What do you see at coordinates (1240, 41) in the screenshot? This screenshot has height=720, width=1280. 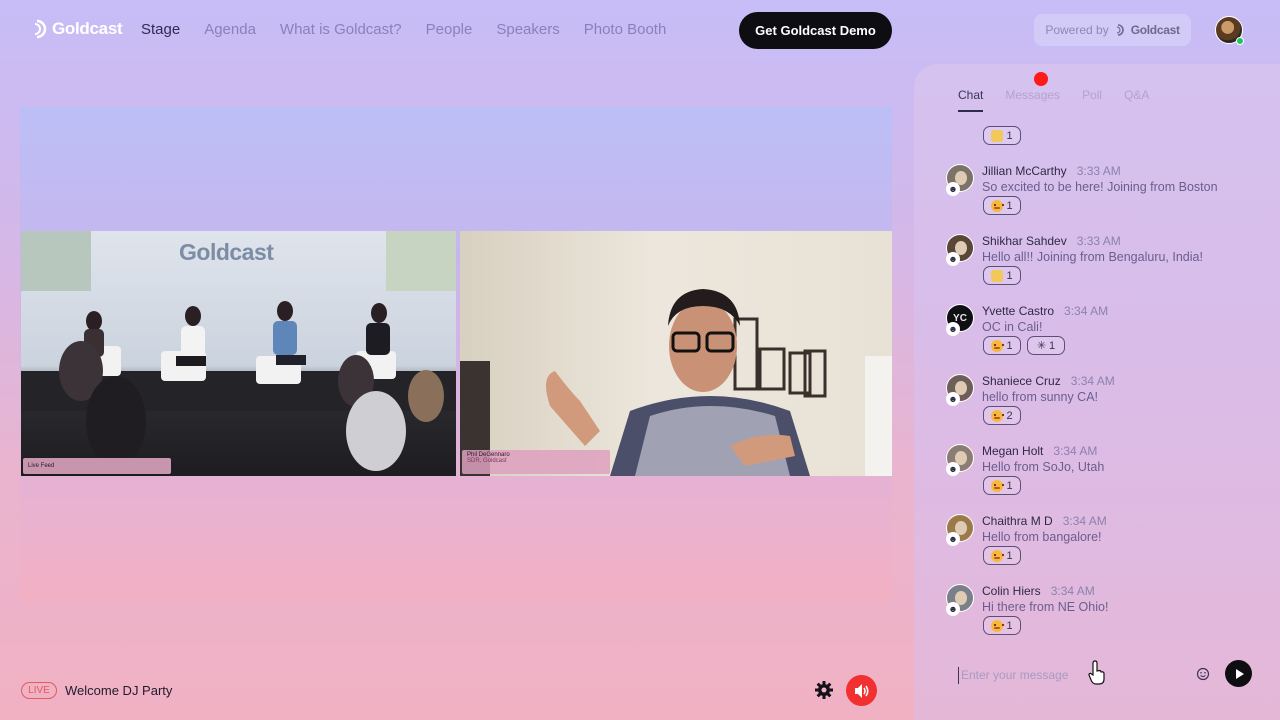 I see `online-status-indicator` at bounding box center [1240, 41].